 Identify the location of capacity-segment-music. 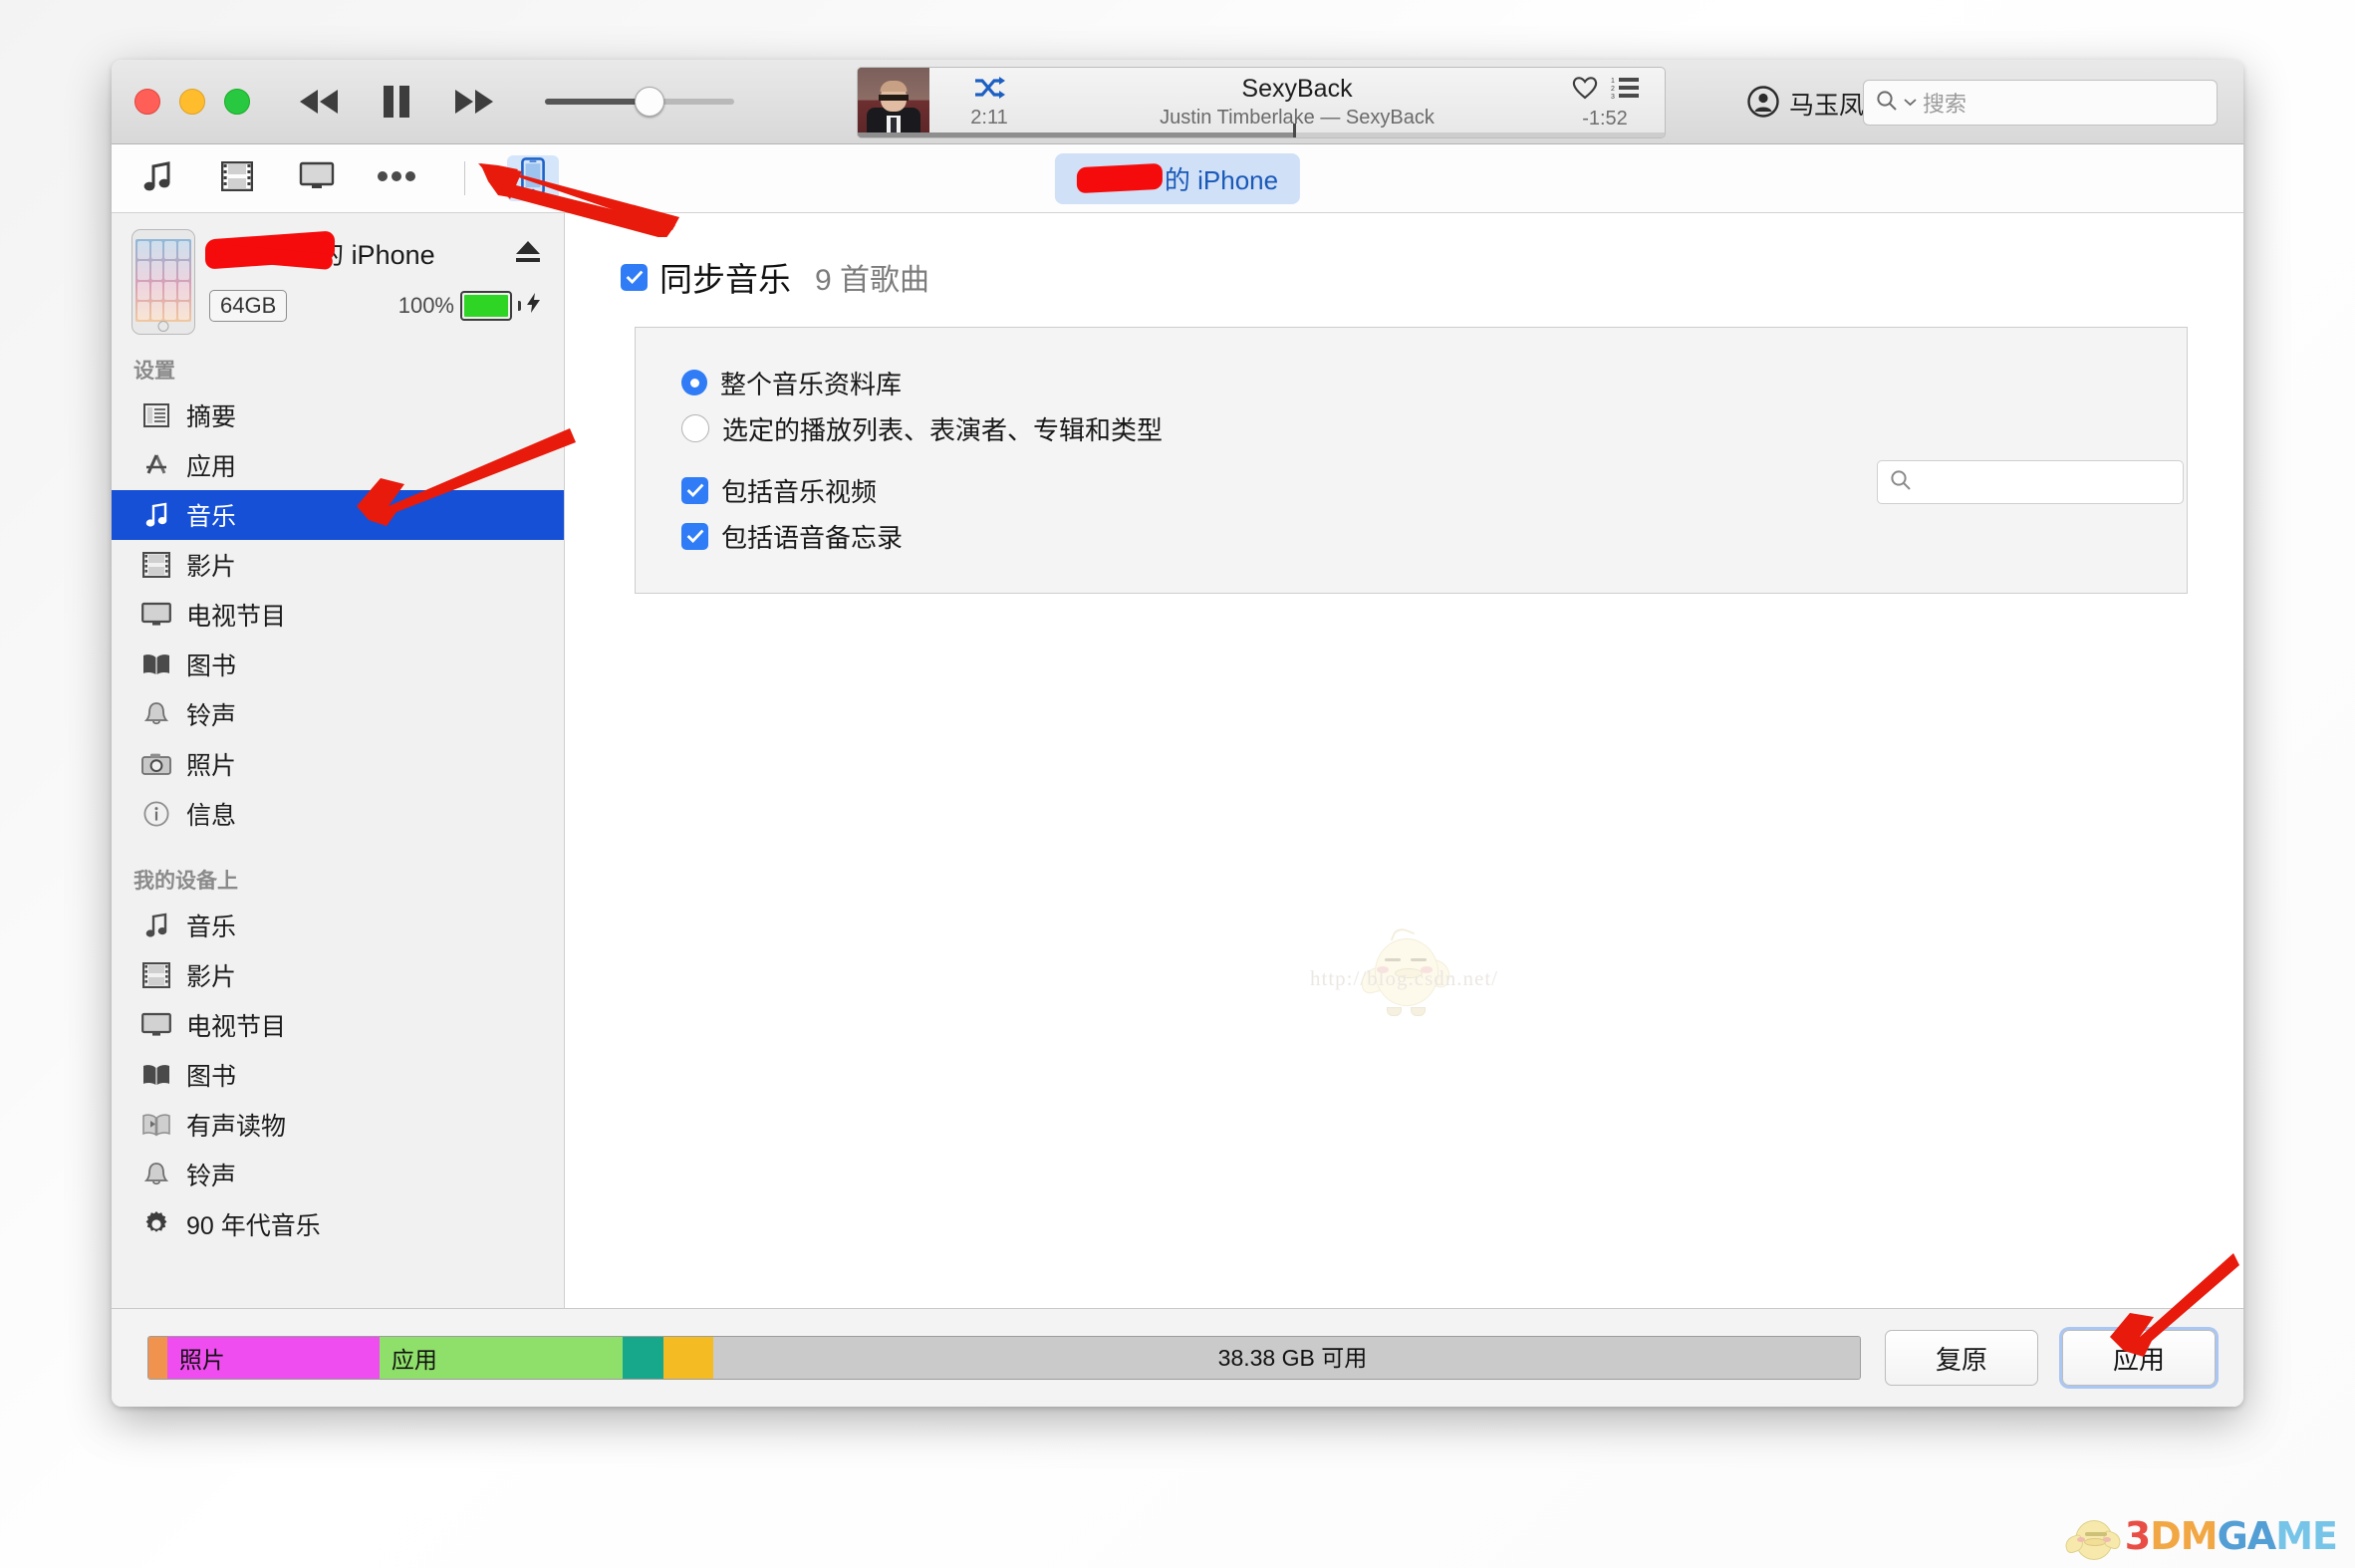
(688, 1358).